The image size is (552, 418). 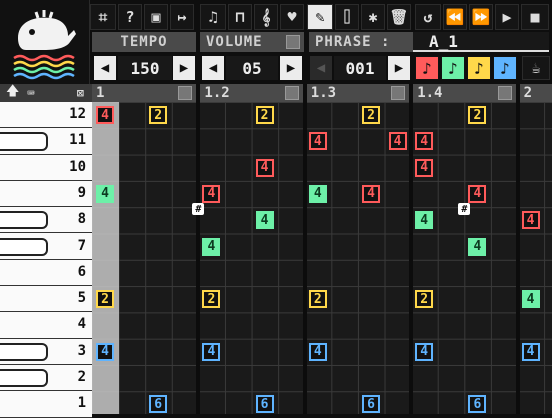 I want to click on black-key, so click(x=24, y=351).